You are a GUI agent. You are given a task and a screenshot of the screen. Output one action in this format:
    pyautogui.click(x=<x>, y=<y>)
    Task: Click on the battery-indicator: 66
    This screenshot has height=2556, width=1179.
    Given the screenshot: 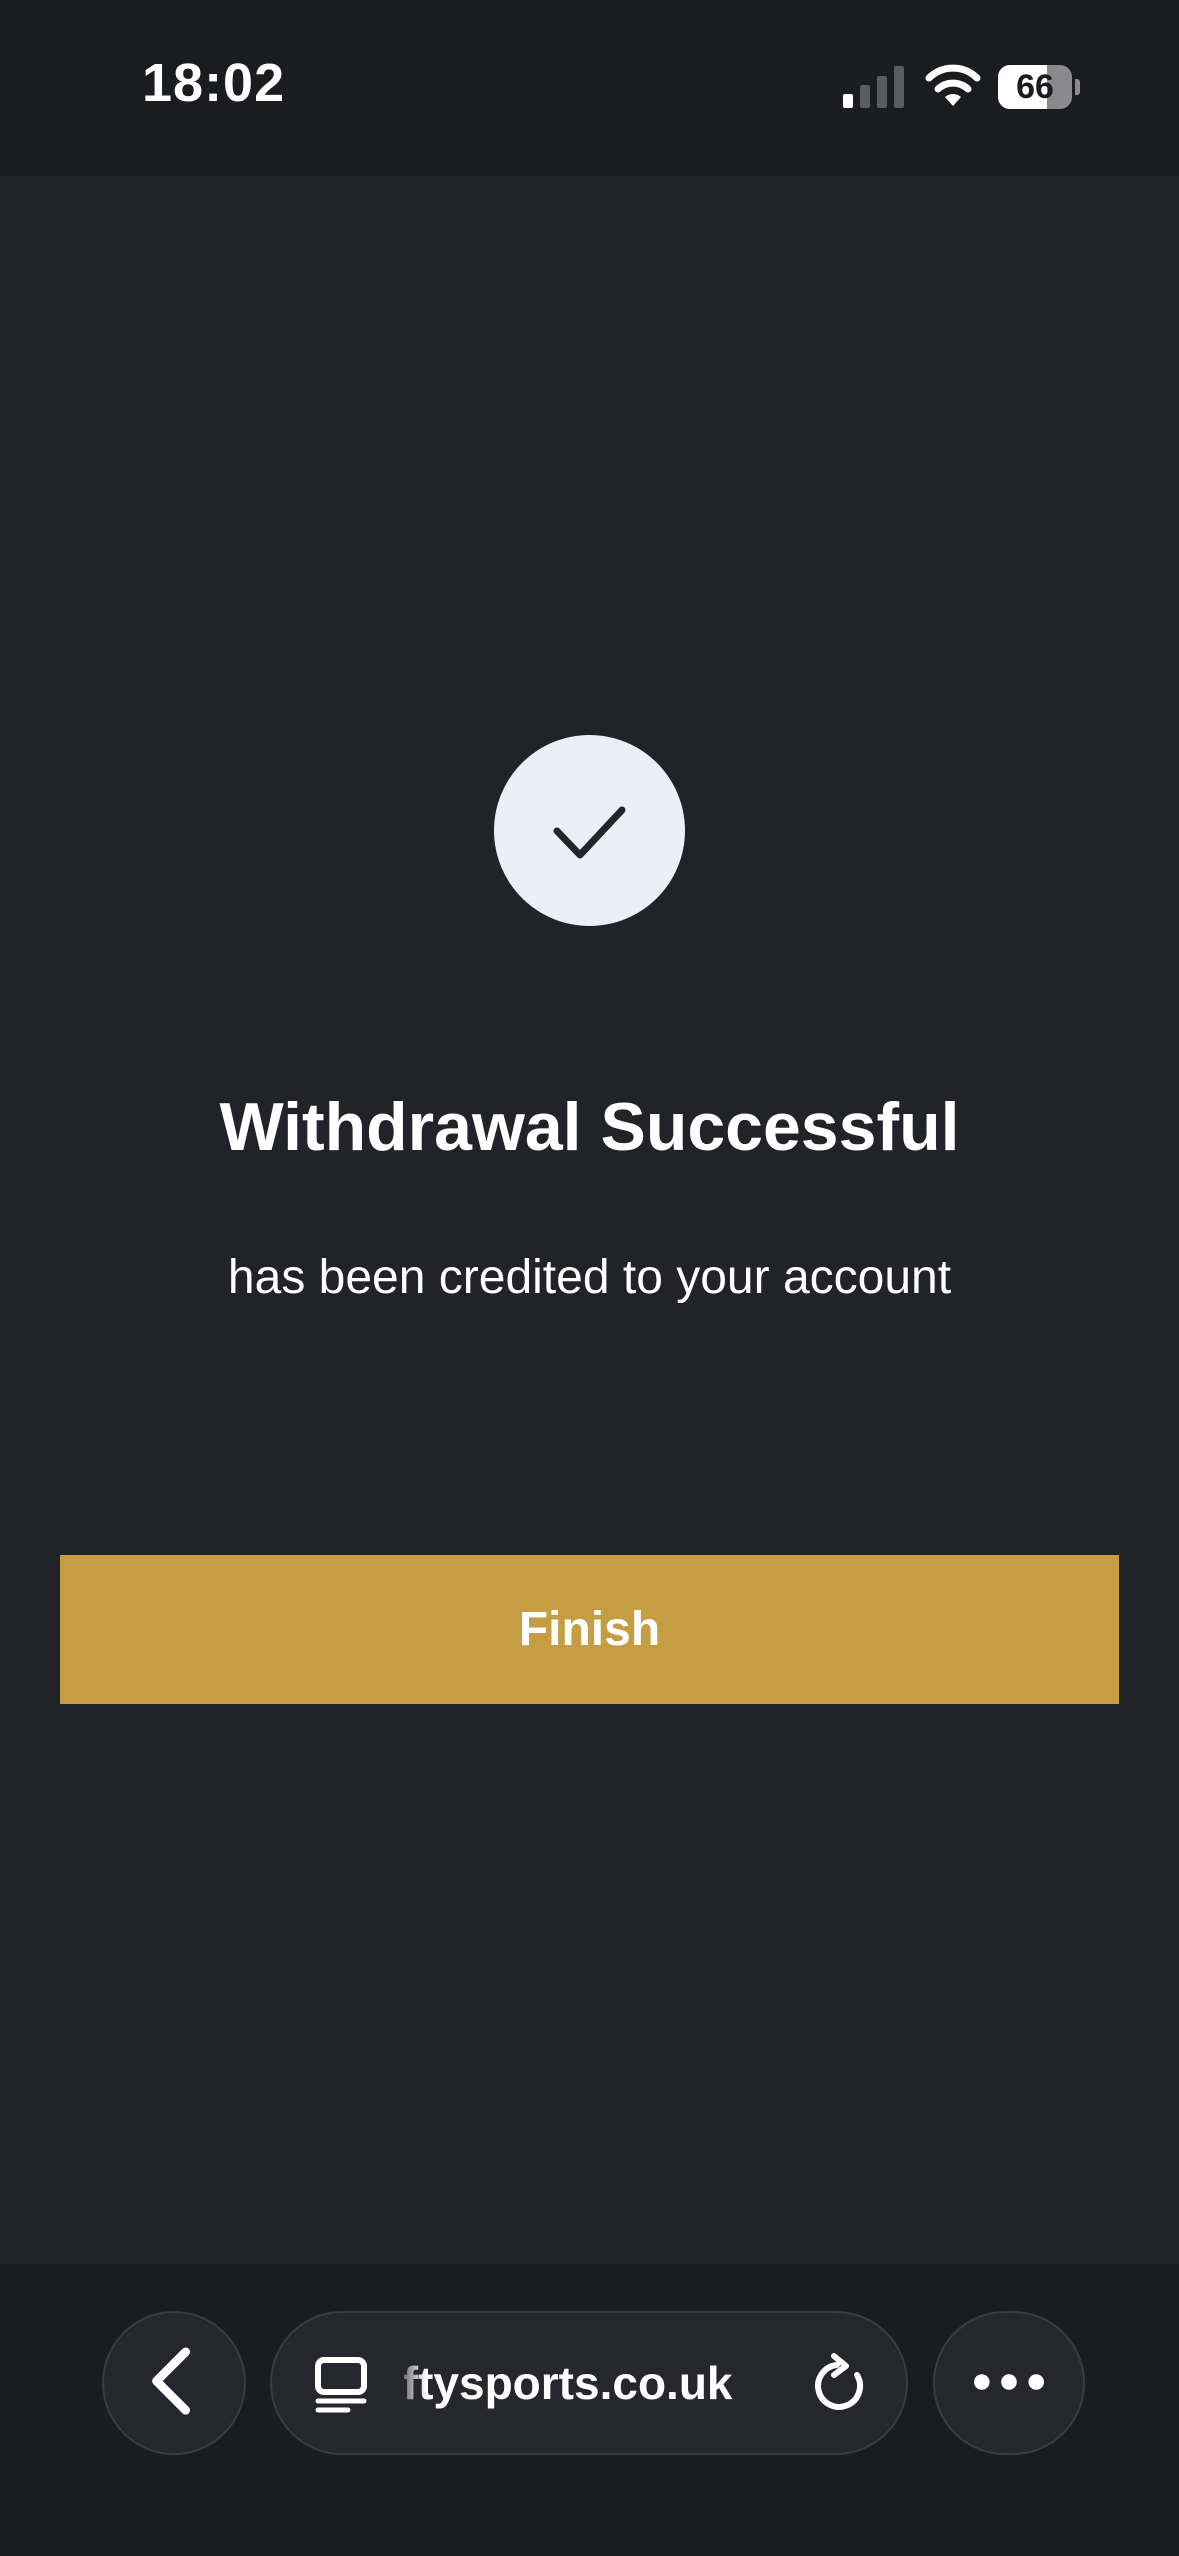 What is the action you would take?
    pyautogui.click(x=1039, y=87)
    